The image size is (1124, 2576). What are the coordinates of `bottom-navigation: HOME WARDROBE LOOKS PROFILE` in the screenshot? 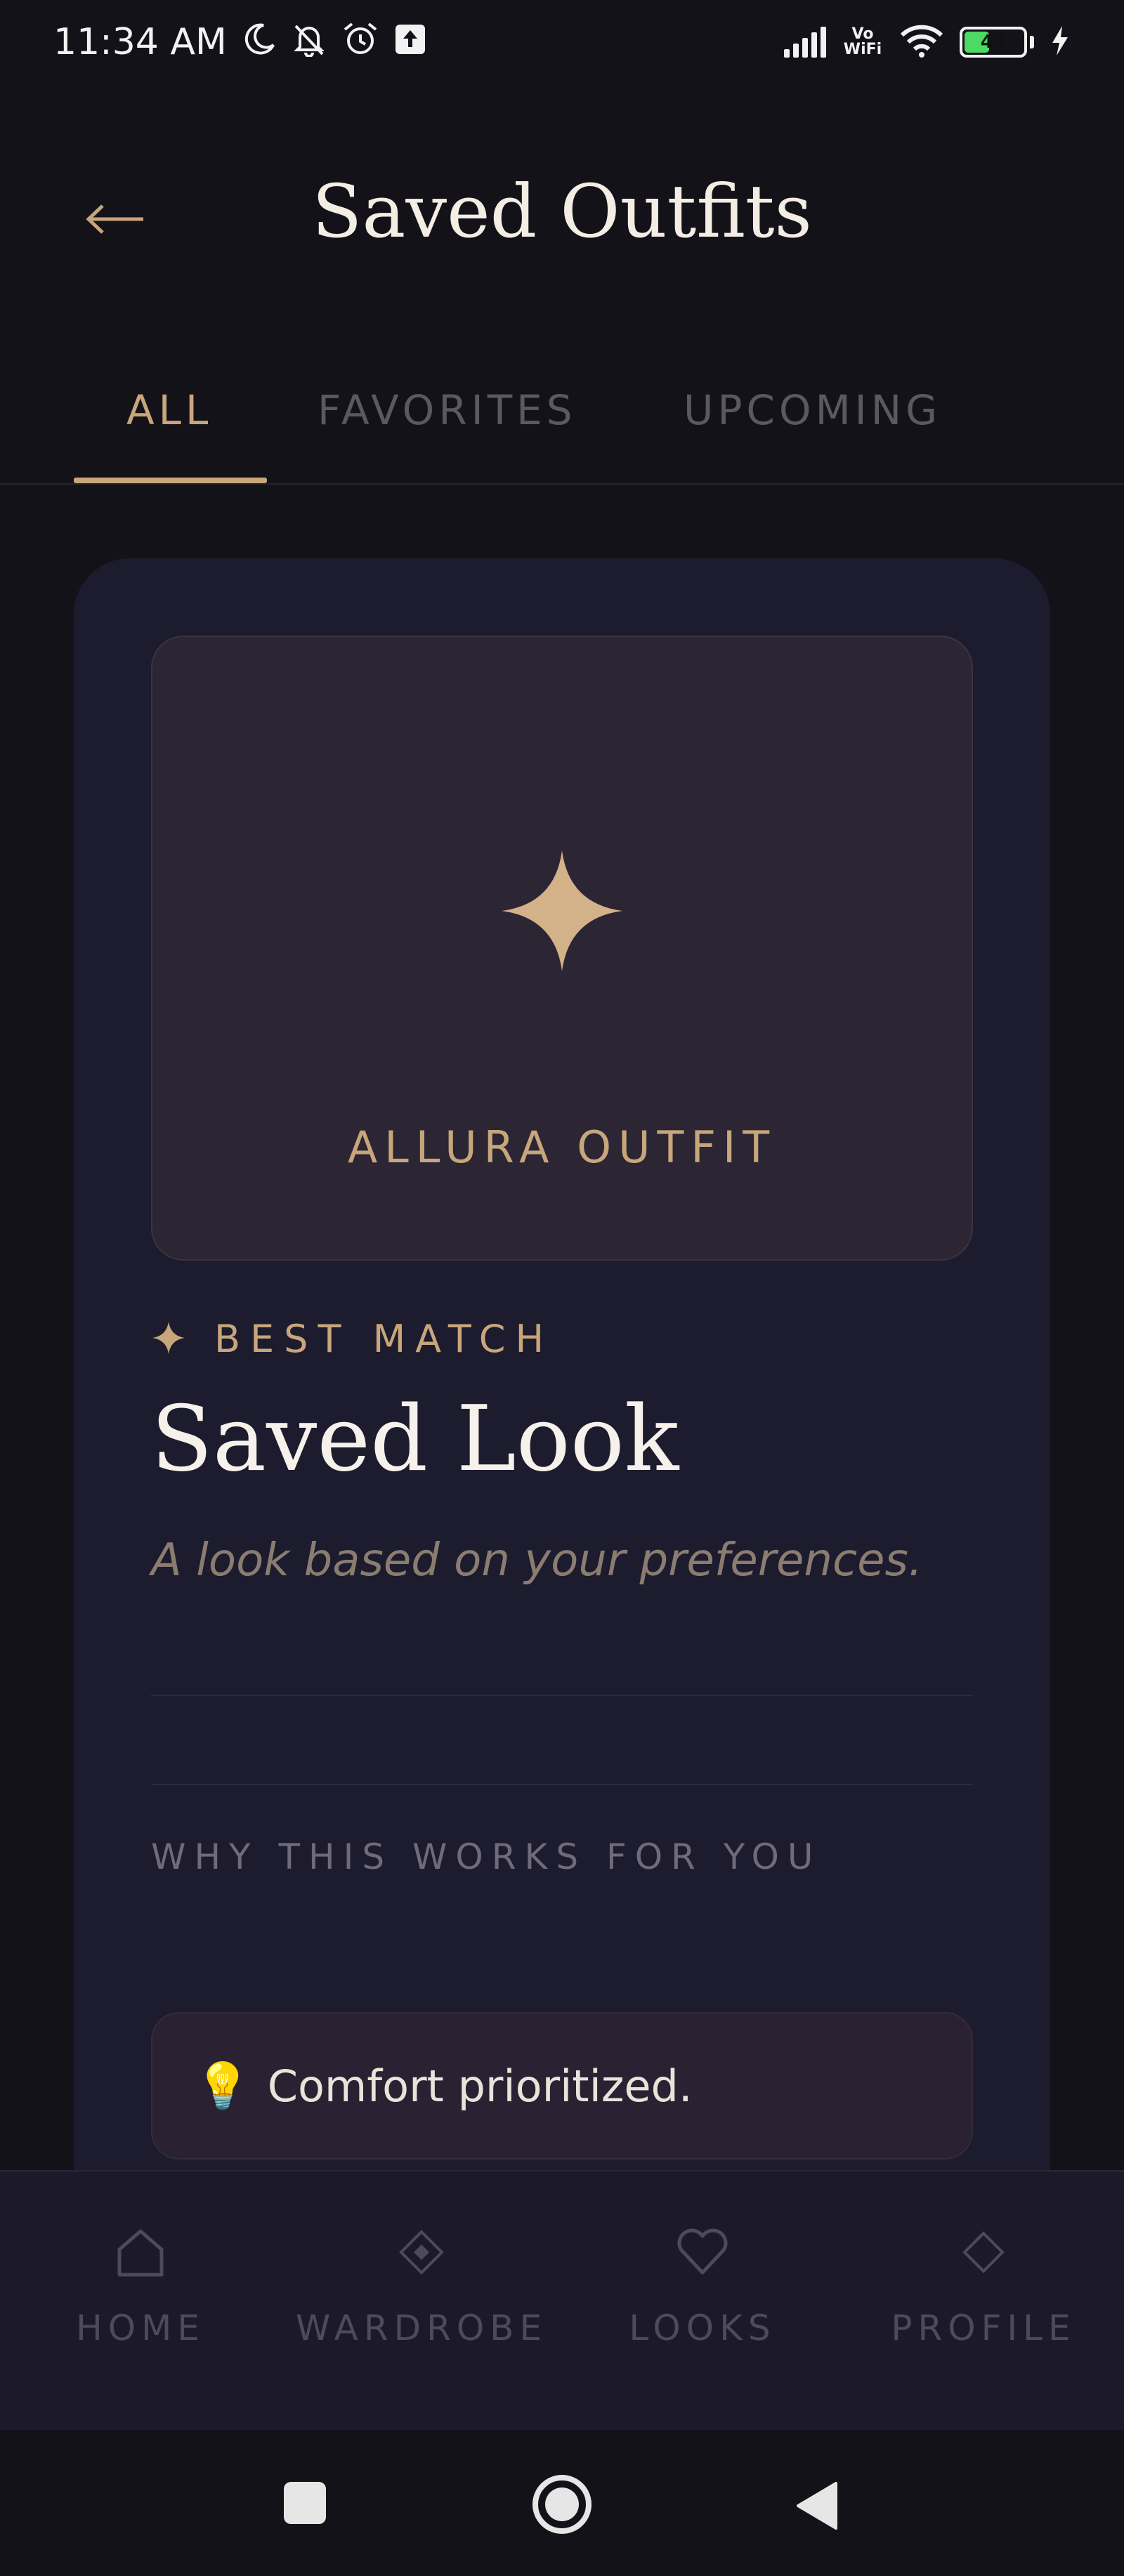 It's located at (562, 2300).